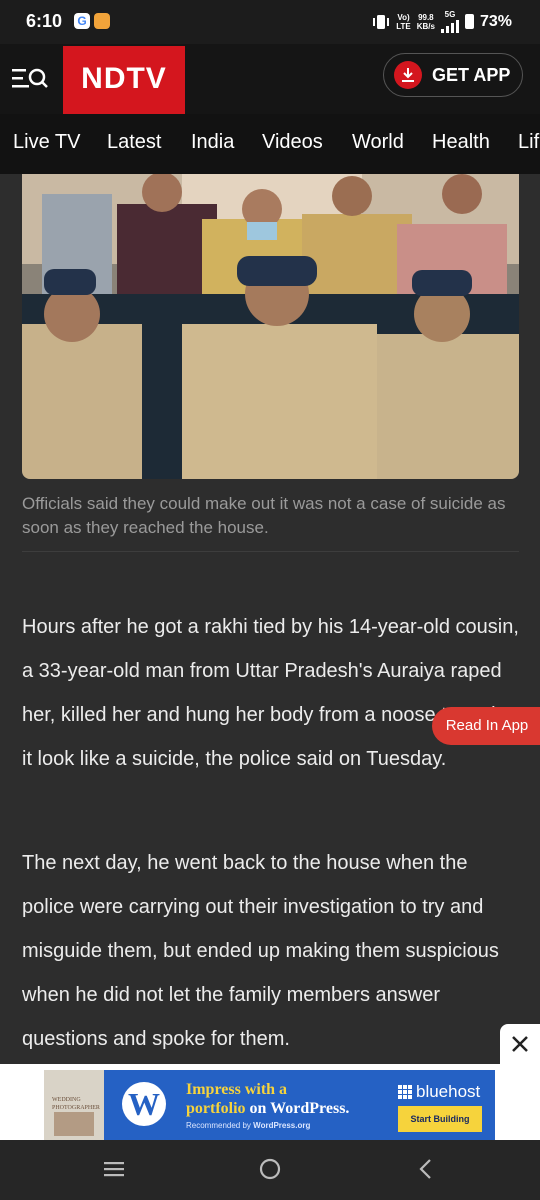 This screenshot has width=540, height=1200. What do you see at coordinates (449, 26) in the screenshot?
I see `signal-icon` at bounding box center [449, 26].